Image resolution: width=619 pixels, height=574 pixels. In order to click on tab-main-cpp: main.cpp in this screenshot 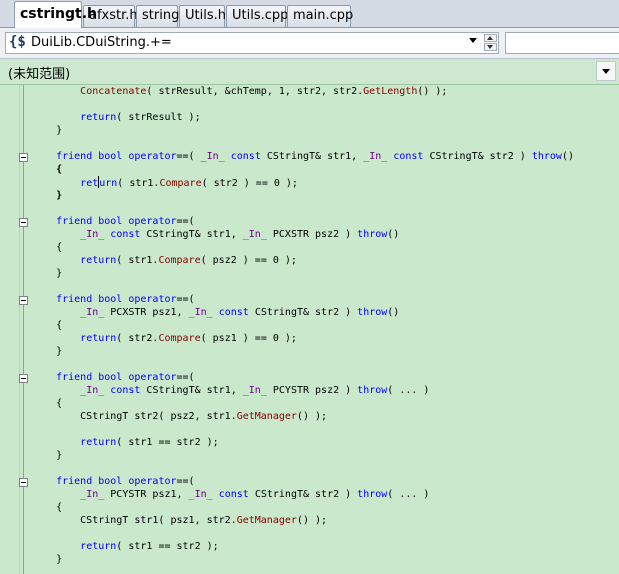, I will do `click(320, 16)`.